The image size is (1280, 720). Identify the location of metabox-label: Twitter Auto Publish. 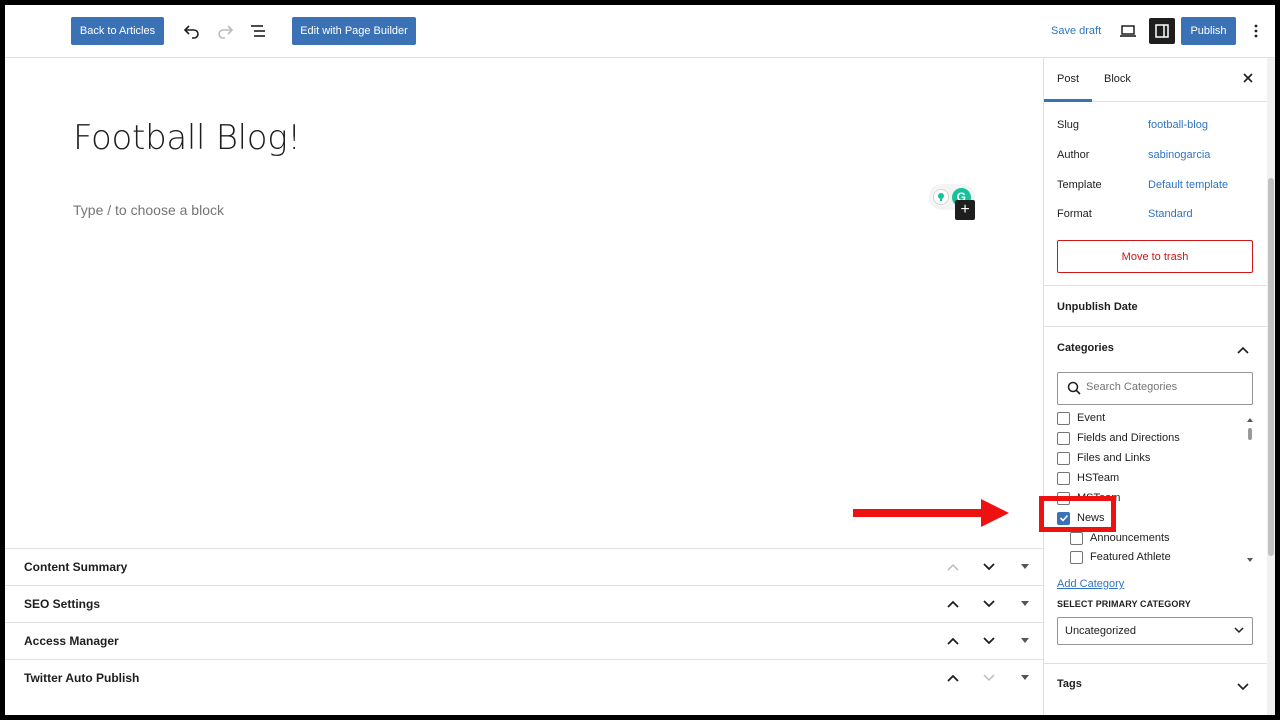
(82, 678).